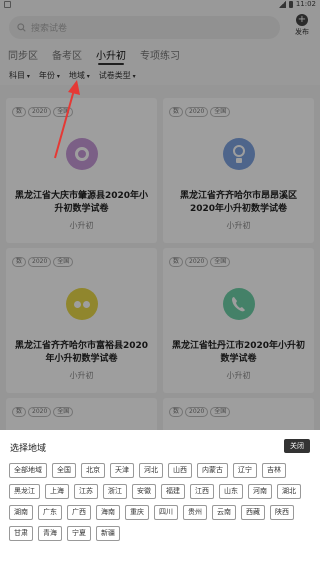 The image size is (320, 569). Describe the element at coordinates (57, 491) in the screenshot. I see `region-option: 上海` at that location.